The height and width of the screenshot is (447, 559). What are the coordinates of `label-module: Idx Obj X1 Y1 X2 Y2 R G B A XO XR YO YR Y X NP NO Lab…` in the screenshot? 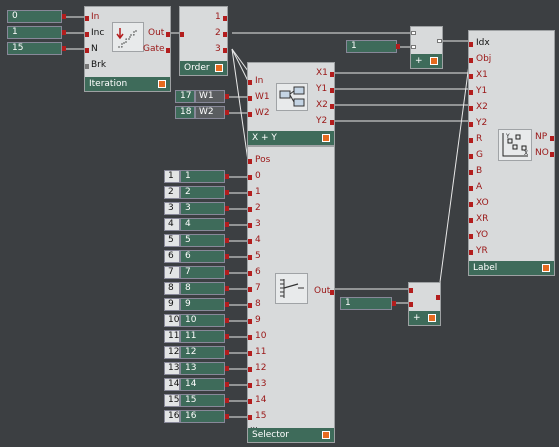 It's located at (511, 153).